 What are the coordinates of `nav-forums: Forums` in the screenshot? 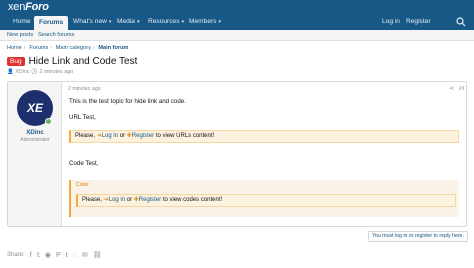 It's located at (51, 23).